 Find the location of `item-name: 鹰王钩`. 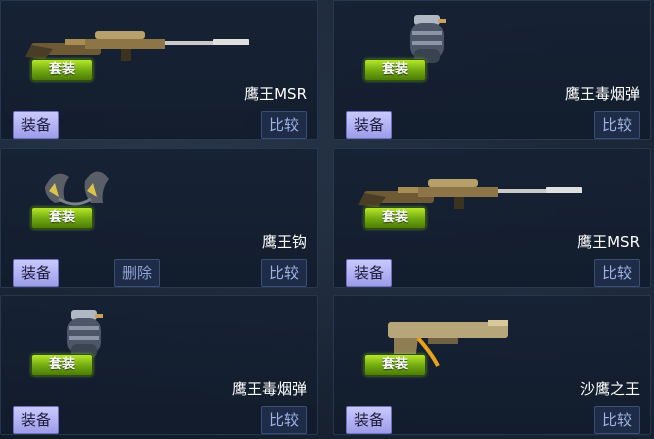

item-name: 鹰王钩 is located at coordinates (284, 242).